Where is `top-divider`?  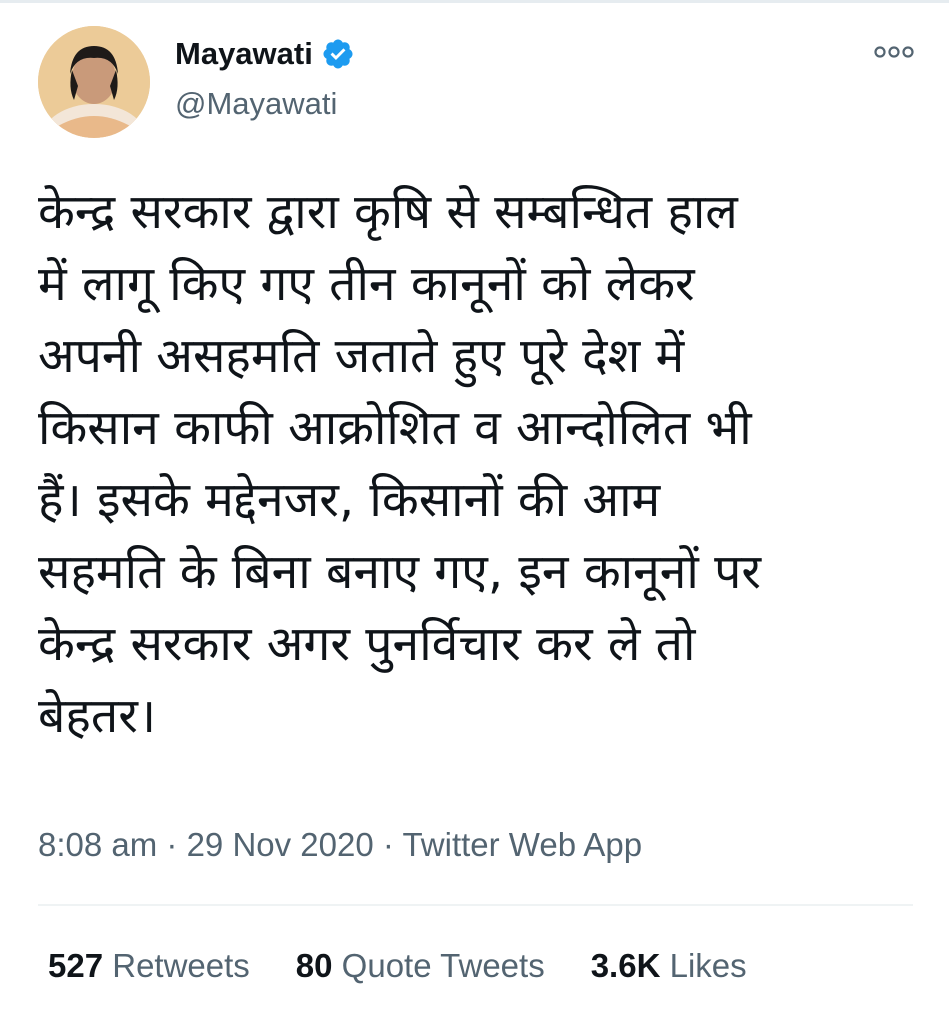
top-divider is located at coordinates (474, 1).